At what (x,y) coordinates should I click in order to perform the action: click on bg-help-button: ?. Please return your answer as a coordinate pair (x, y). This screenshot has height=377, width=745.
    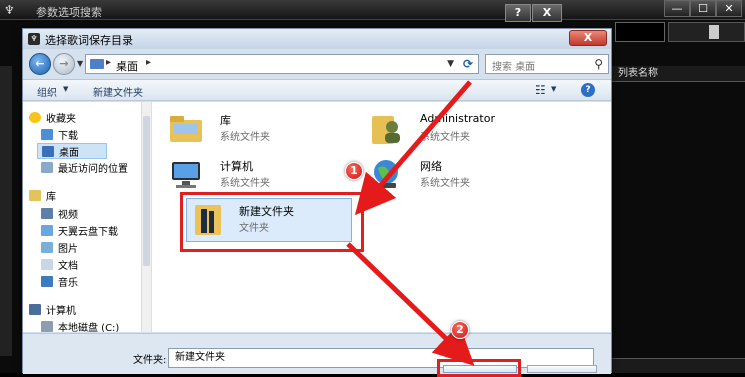
    Looking at the image, I should click on (518, 13).